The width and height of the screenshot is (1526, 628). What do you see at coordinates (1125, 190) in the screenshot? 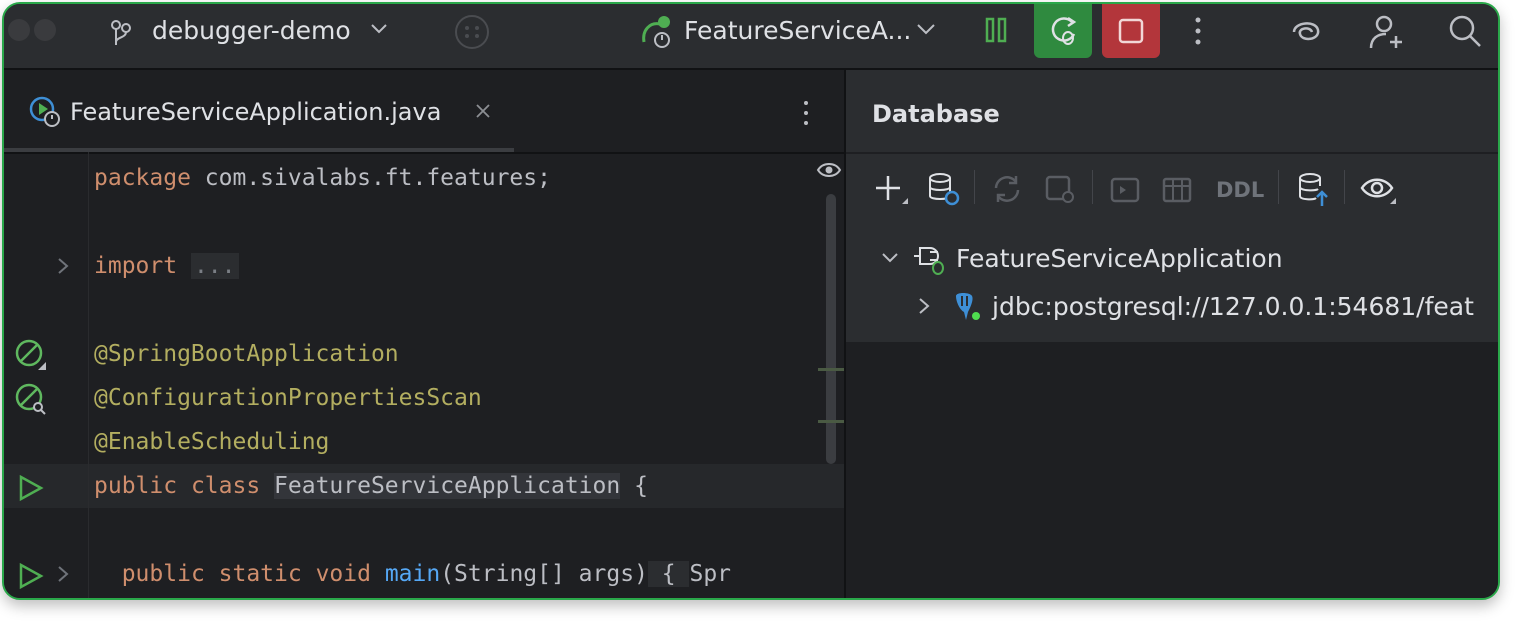
I see `query-console-icon` at bounding box center [1125, 190].